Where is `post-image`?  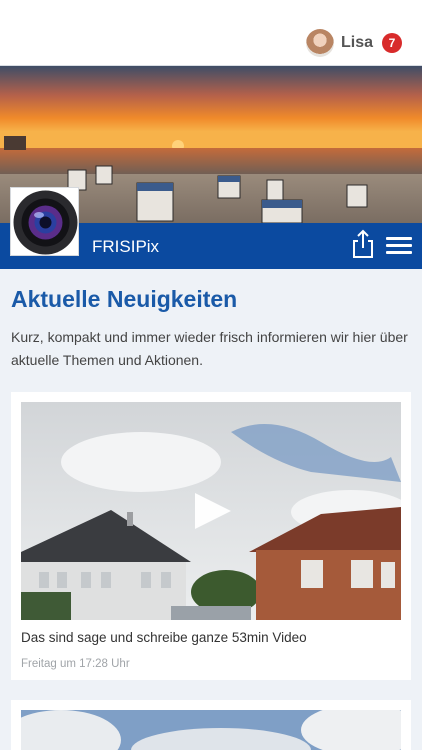 post-image is located at coordinates (211, 730).